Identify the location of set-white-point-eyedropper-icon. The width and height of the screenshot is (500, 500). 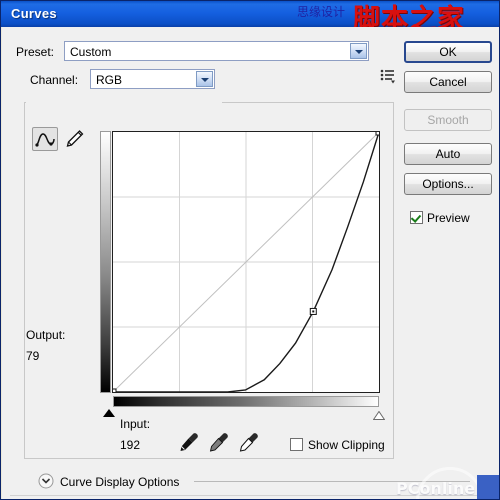
(249, 442).